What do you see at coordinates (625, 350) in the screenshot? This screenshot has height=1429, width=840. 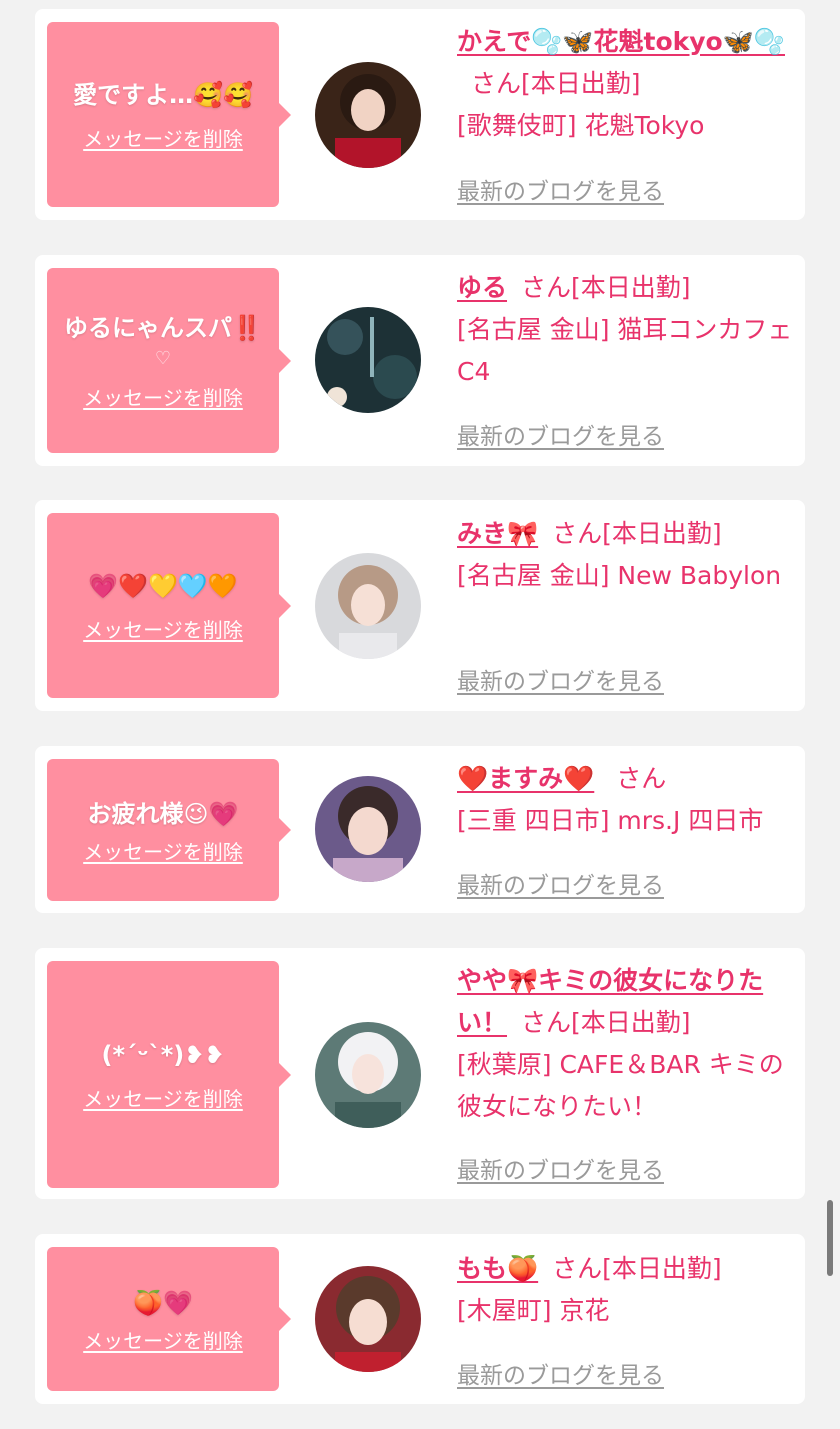 I see `shop-name: [名古屋 金山] 猫耳コンカフェ C4` at bounding box center [625, 350].